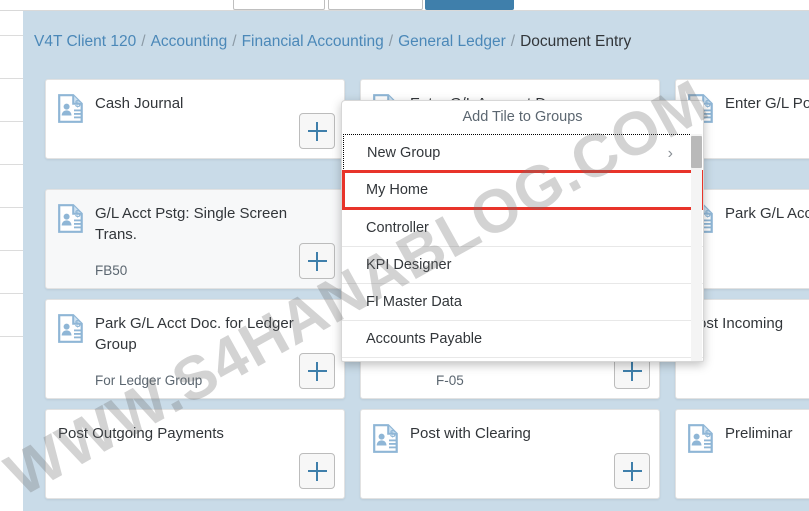  What do you see at coordinates (452, 42) in the screenshot?
I see `breadcrumb-item-3: General Ledger` at bounding box center [452, 42].